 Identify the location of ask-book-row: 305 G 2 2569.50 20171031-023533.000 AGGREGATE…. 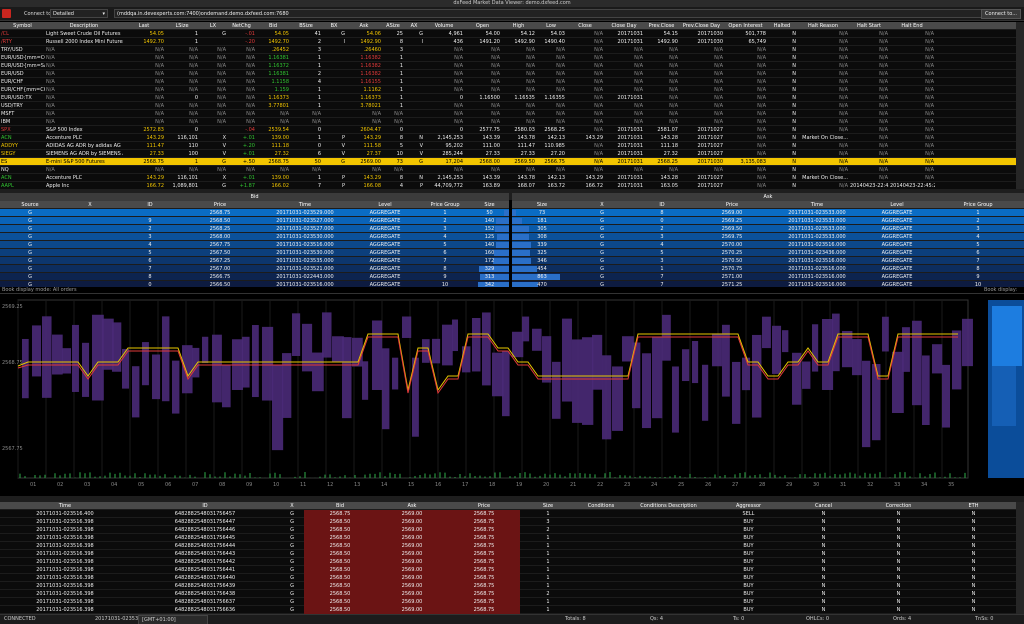
(768, 229).